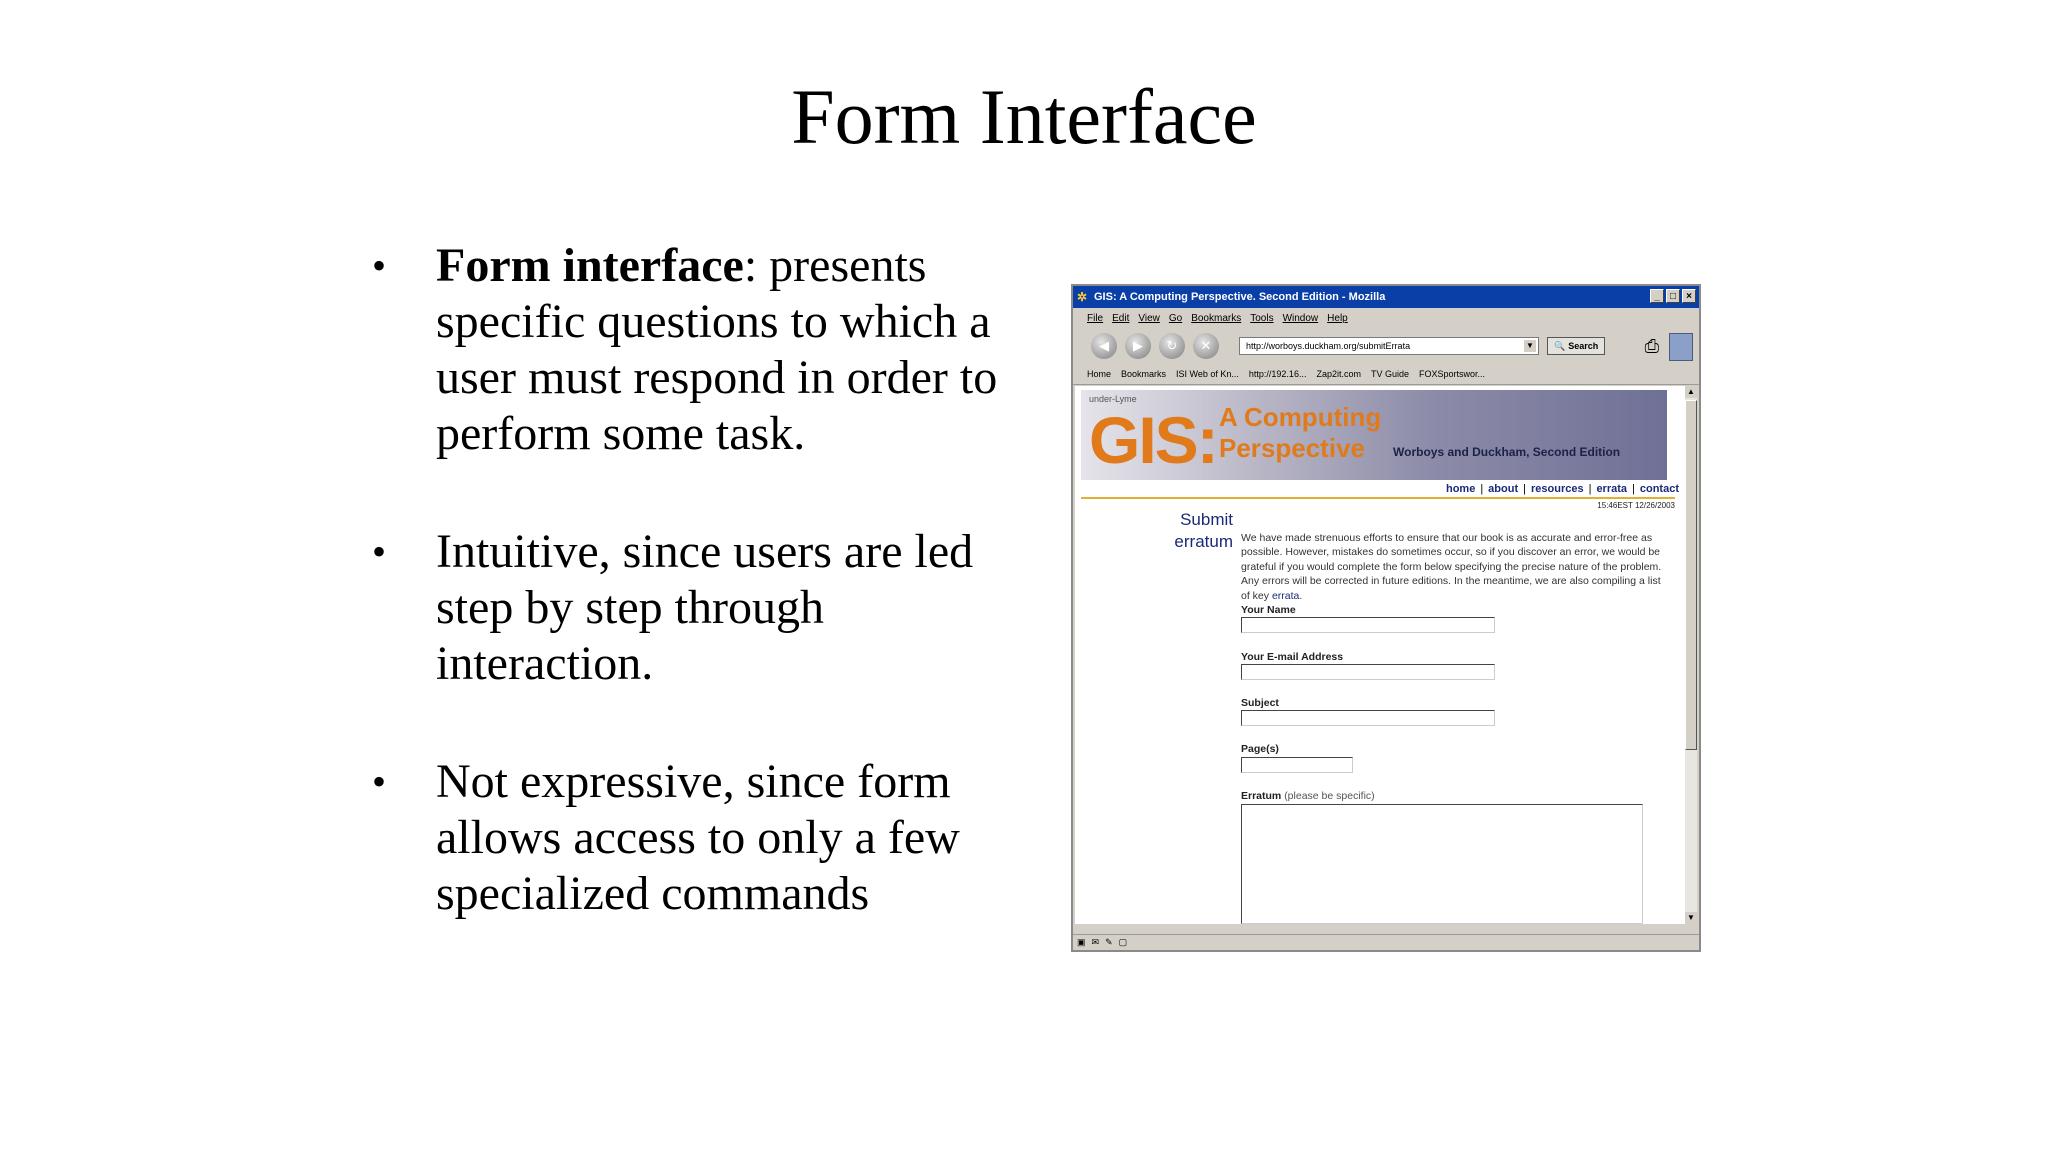  I want to click on maximize-button: □, so click(1673, 296).